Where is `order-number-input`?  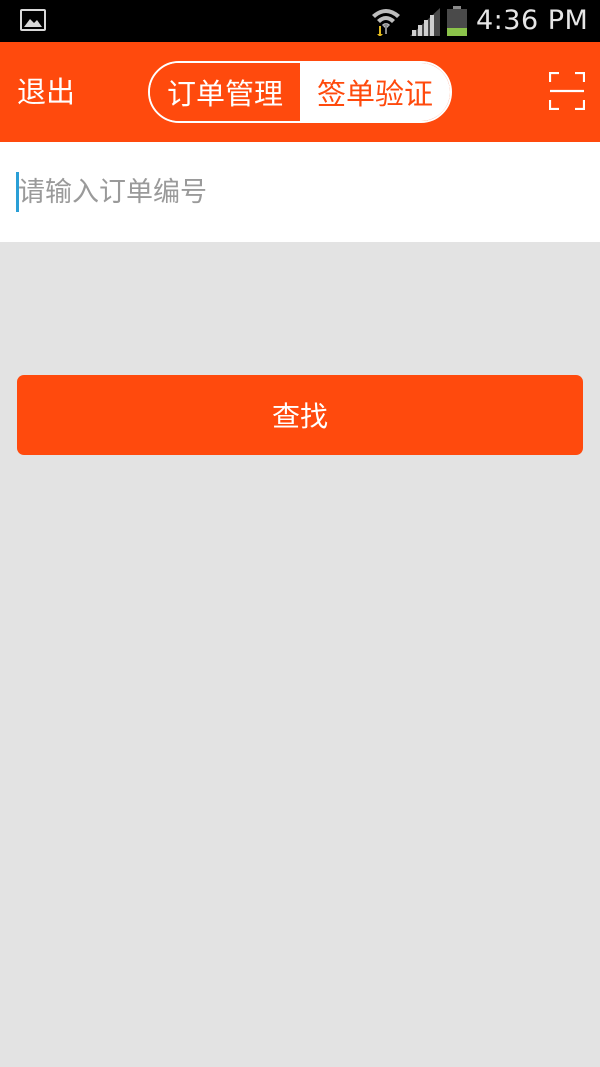
order-number-input is located at coordinates (298, 192).